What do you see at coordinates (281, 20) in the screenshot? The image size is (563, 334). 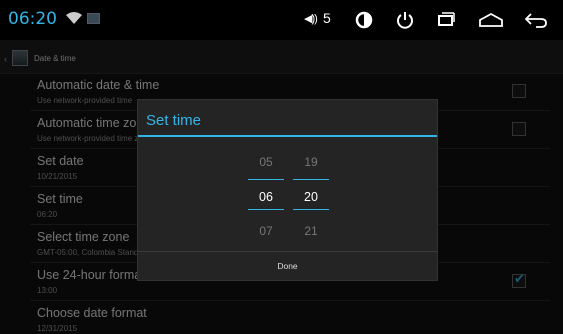 I see `status-bar: 06:20 ◀)) 5` at bounding box center [281, 20].